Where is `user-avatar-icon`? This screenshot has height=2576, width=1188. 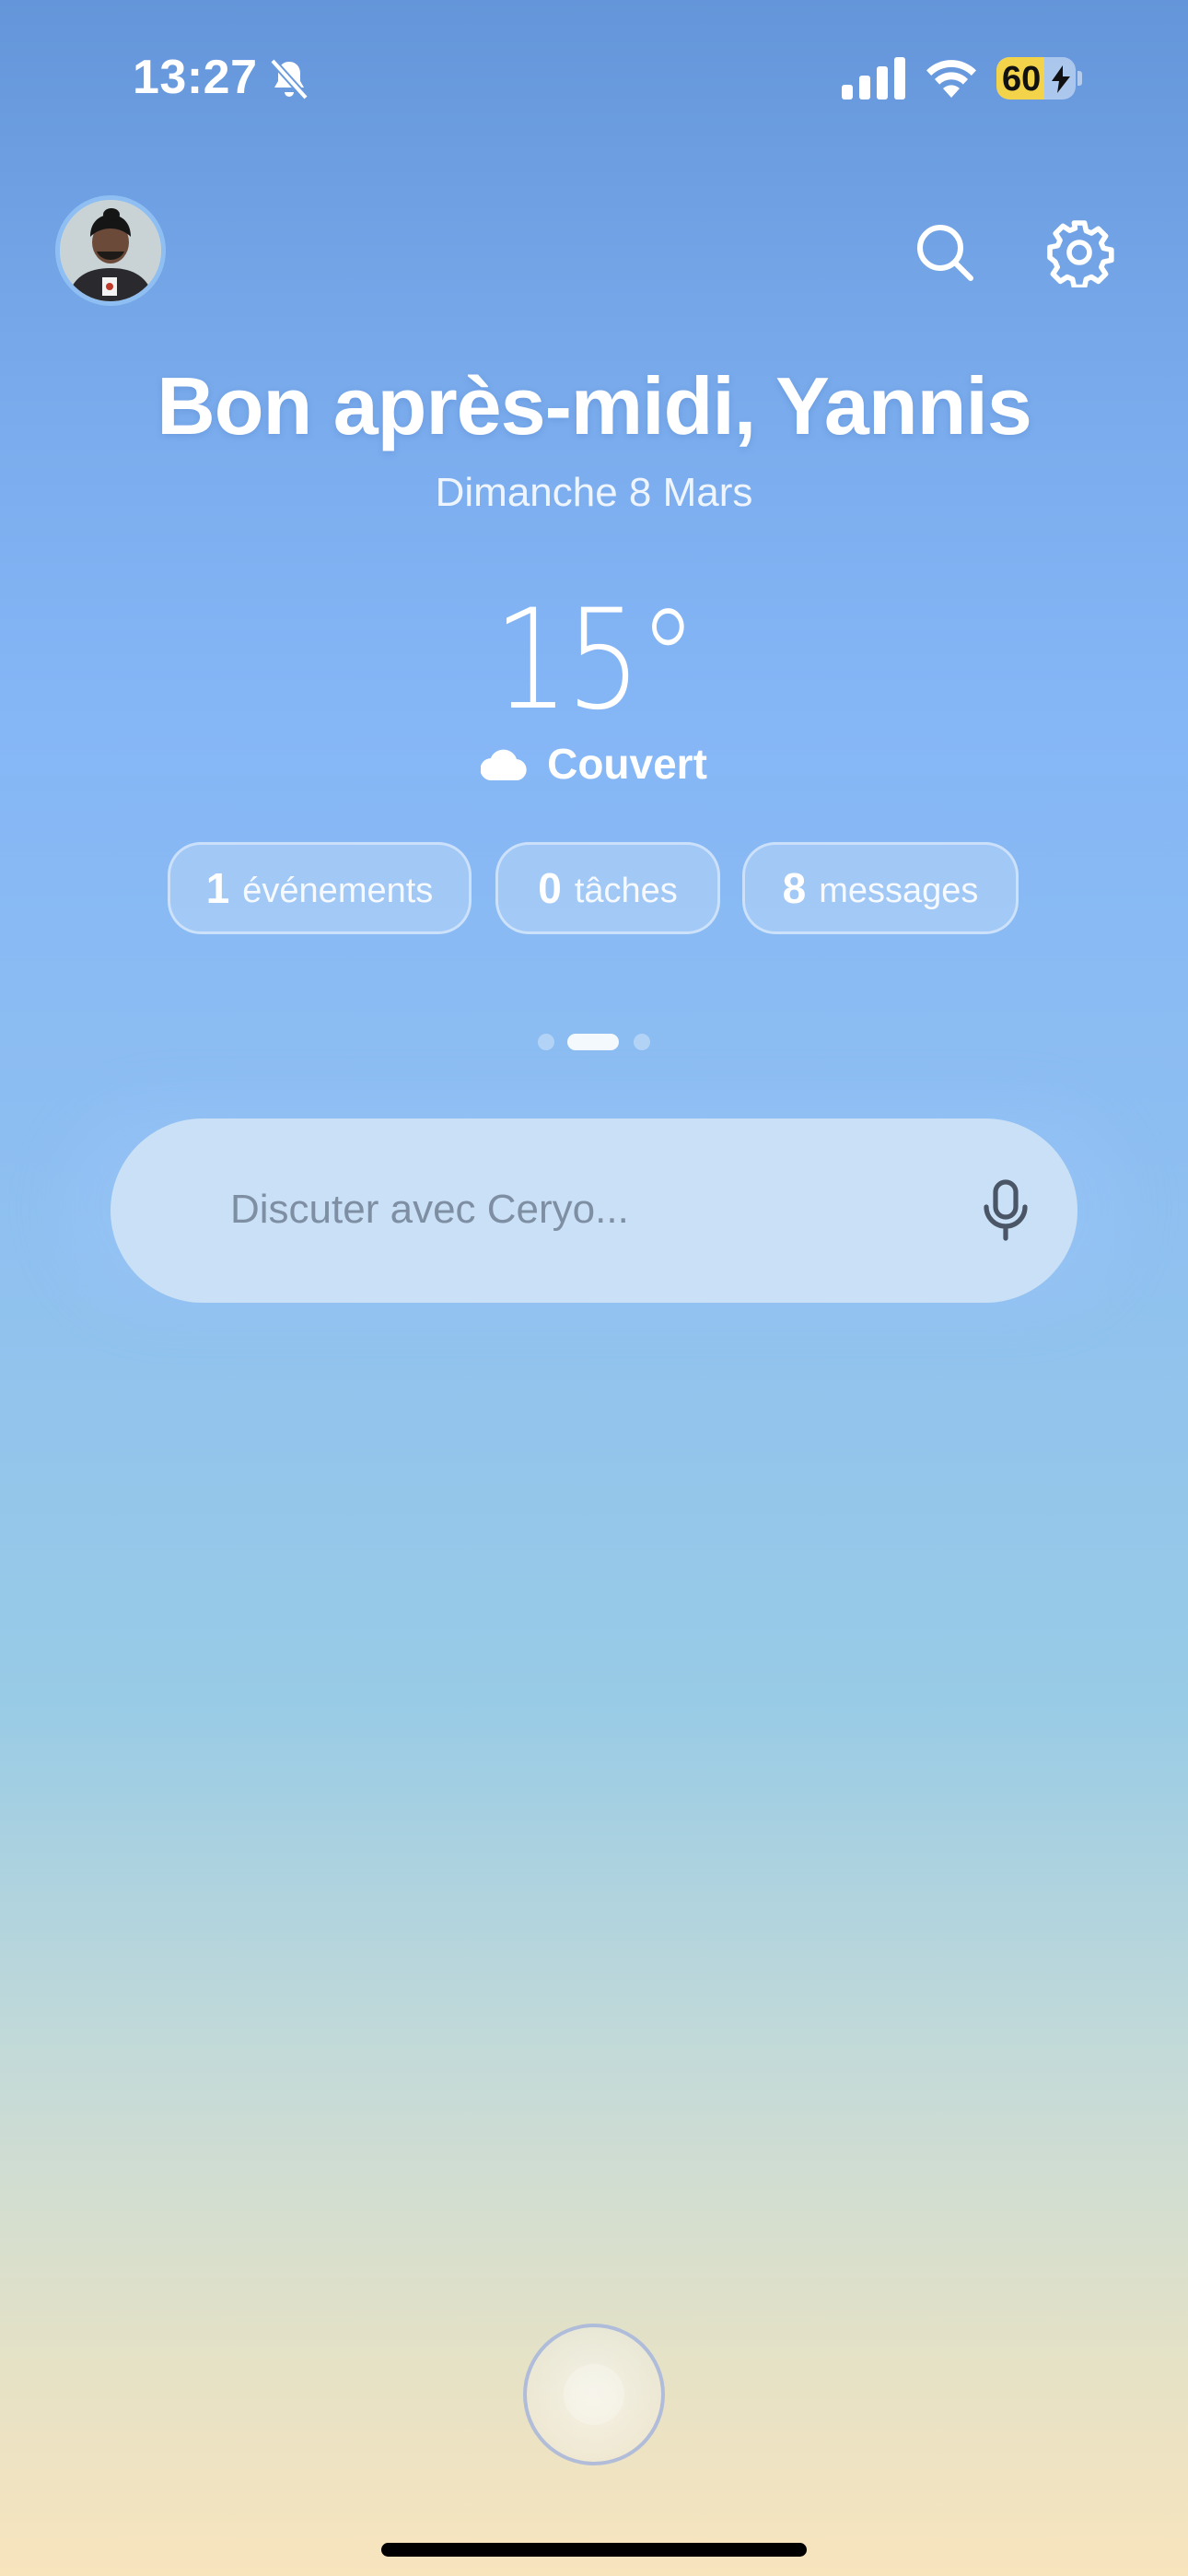 user-avatar-icon is located at coordinates (111, 250).